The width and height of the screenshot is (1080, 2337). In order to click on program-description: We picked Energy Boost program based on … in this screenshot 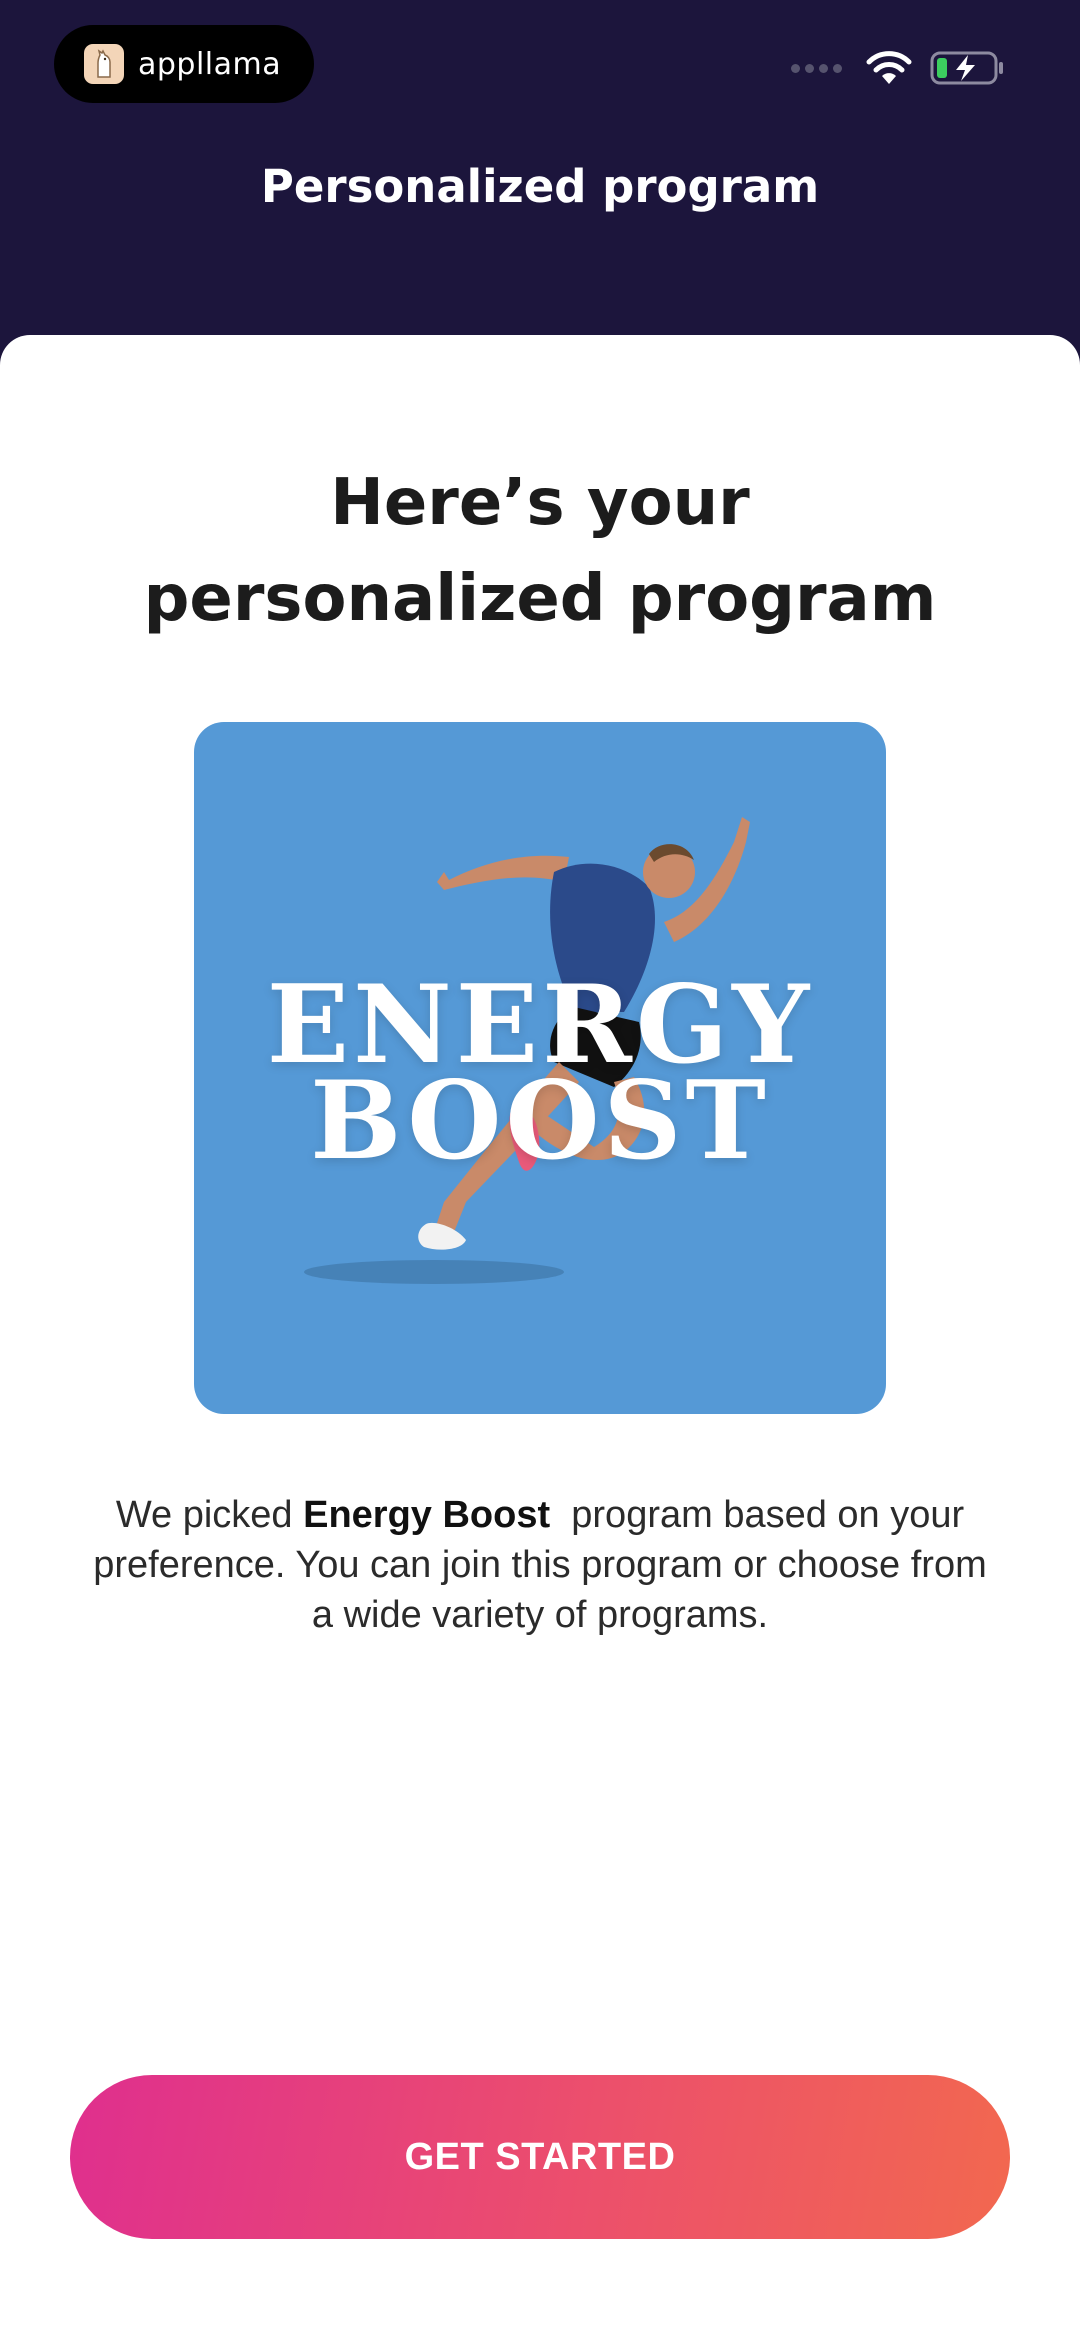, I will do `click(540, 1565)`.